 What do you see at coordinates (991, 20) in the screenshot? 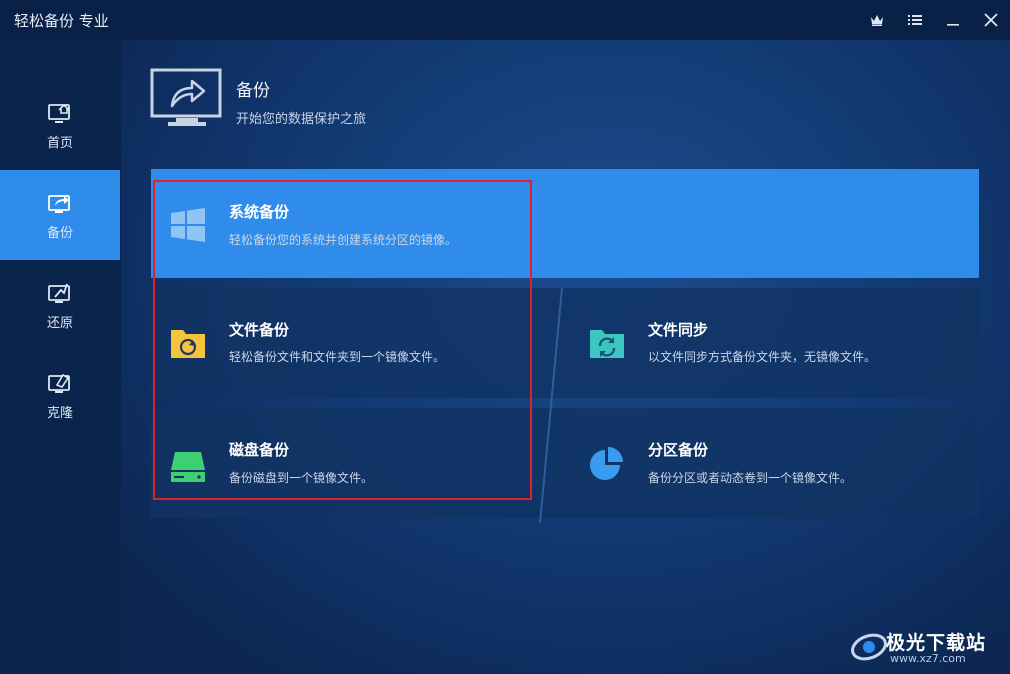
I see `close-icon` at bounding box center [991, 20].